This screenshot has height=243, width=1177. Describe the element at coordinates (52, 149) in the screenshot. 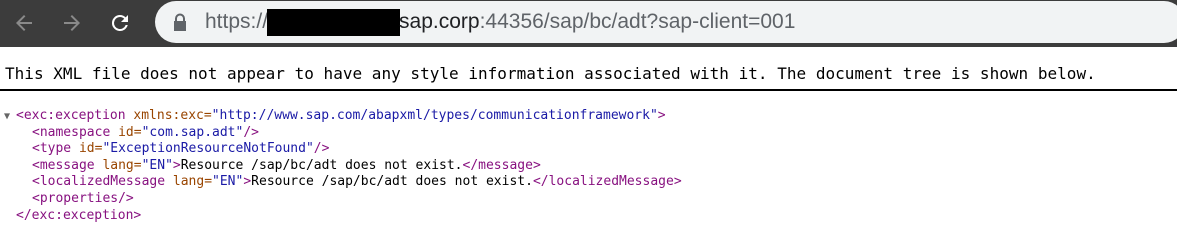

I see `type-tag: <type` at that location.